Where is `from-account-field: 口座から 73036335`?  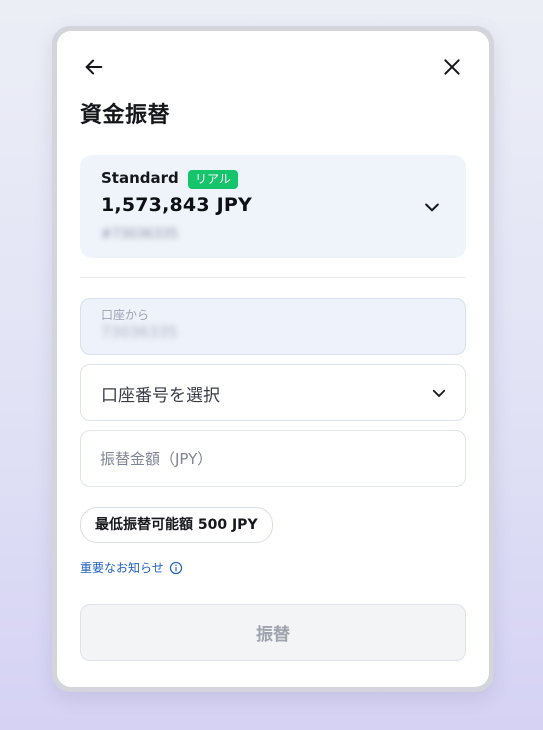
from-account-field: 口座から 73036335 is located at coordinates (273, 326).